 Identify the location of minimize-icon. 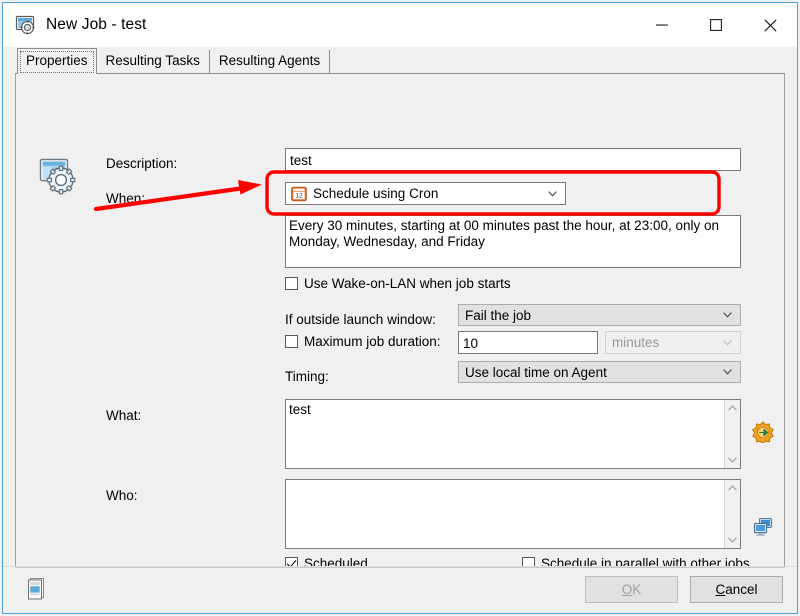
(662, 25).